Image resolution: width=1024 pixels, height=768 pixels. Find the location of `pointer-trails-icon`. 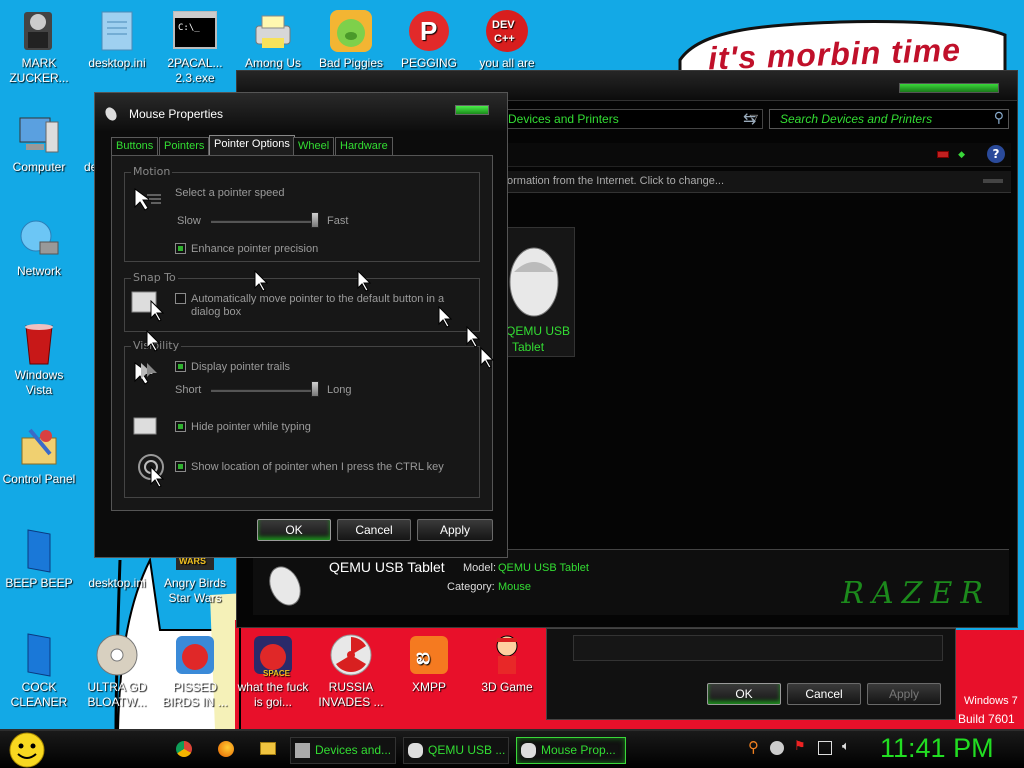

pointer-trails-icon is located at coordinates (145, 373).